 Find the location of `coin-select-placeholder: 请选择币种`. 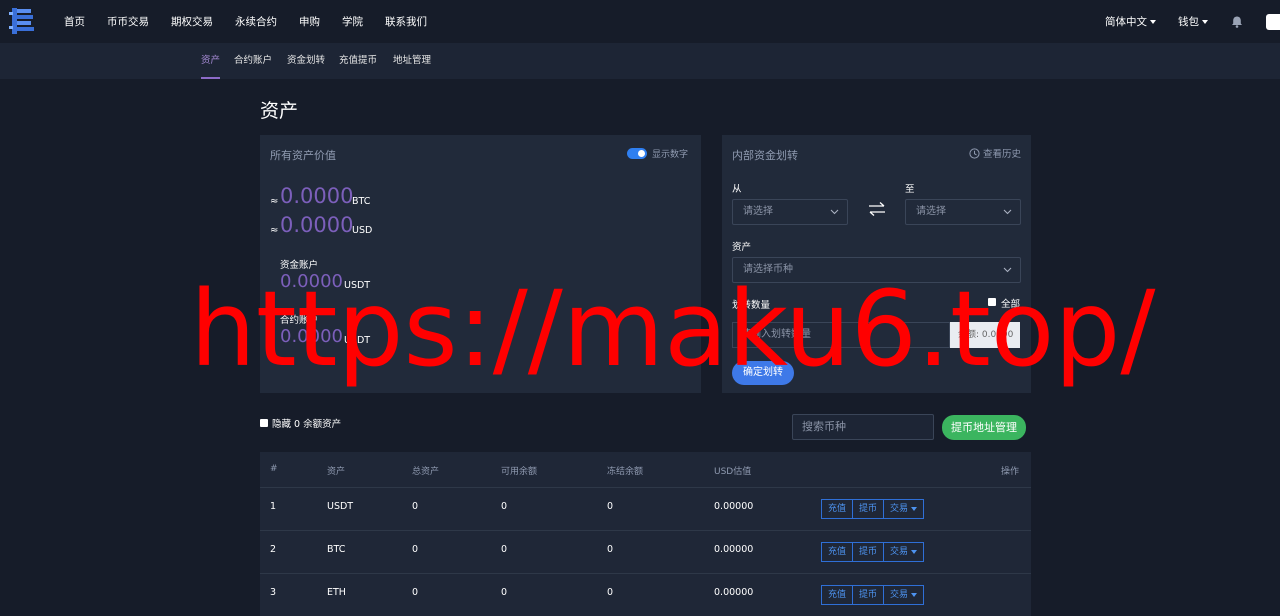

coin-select-placeholder: 请选择币种 is located at coordinates (768, 269).